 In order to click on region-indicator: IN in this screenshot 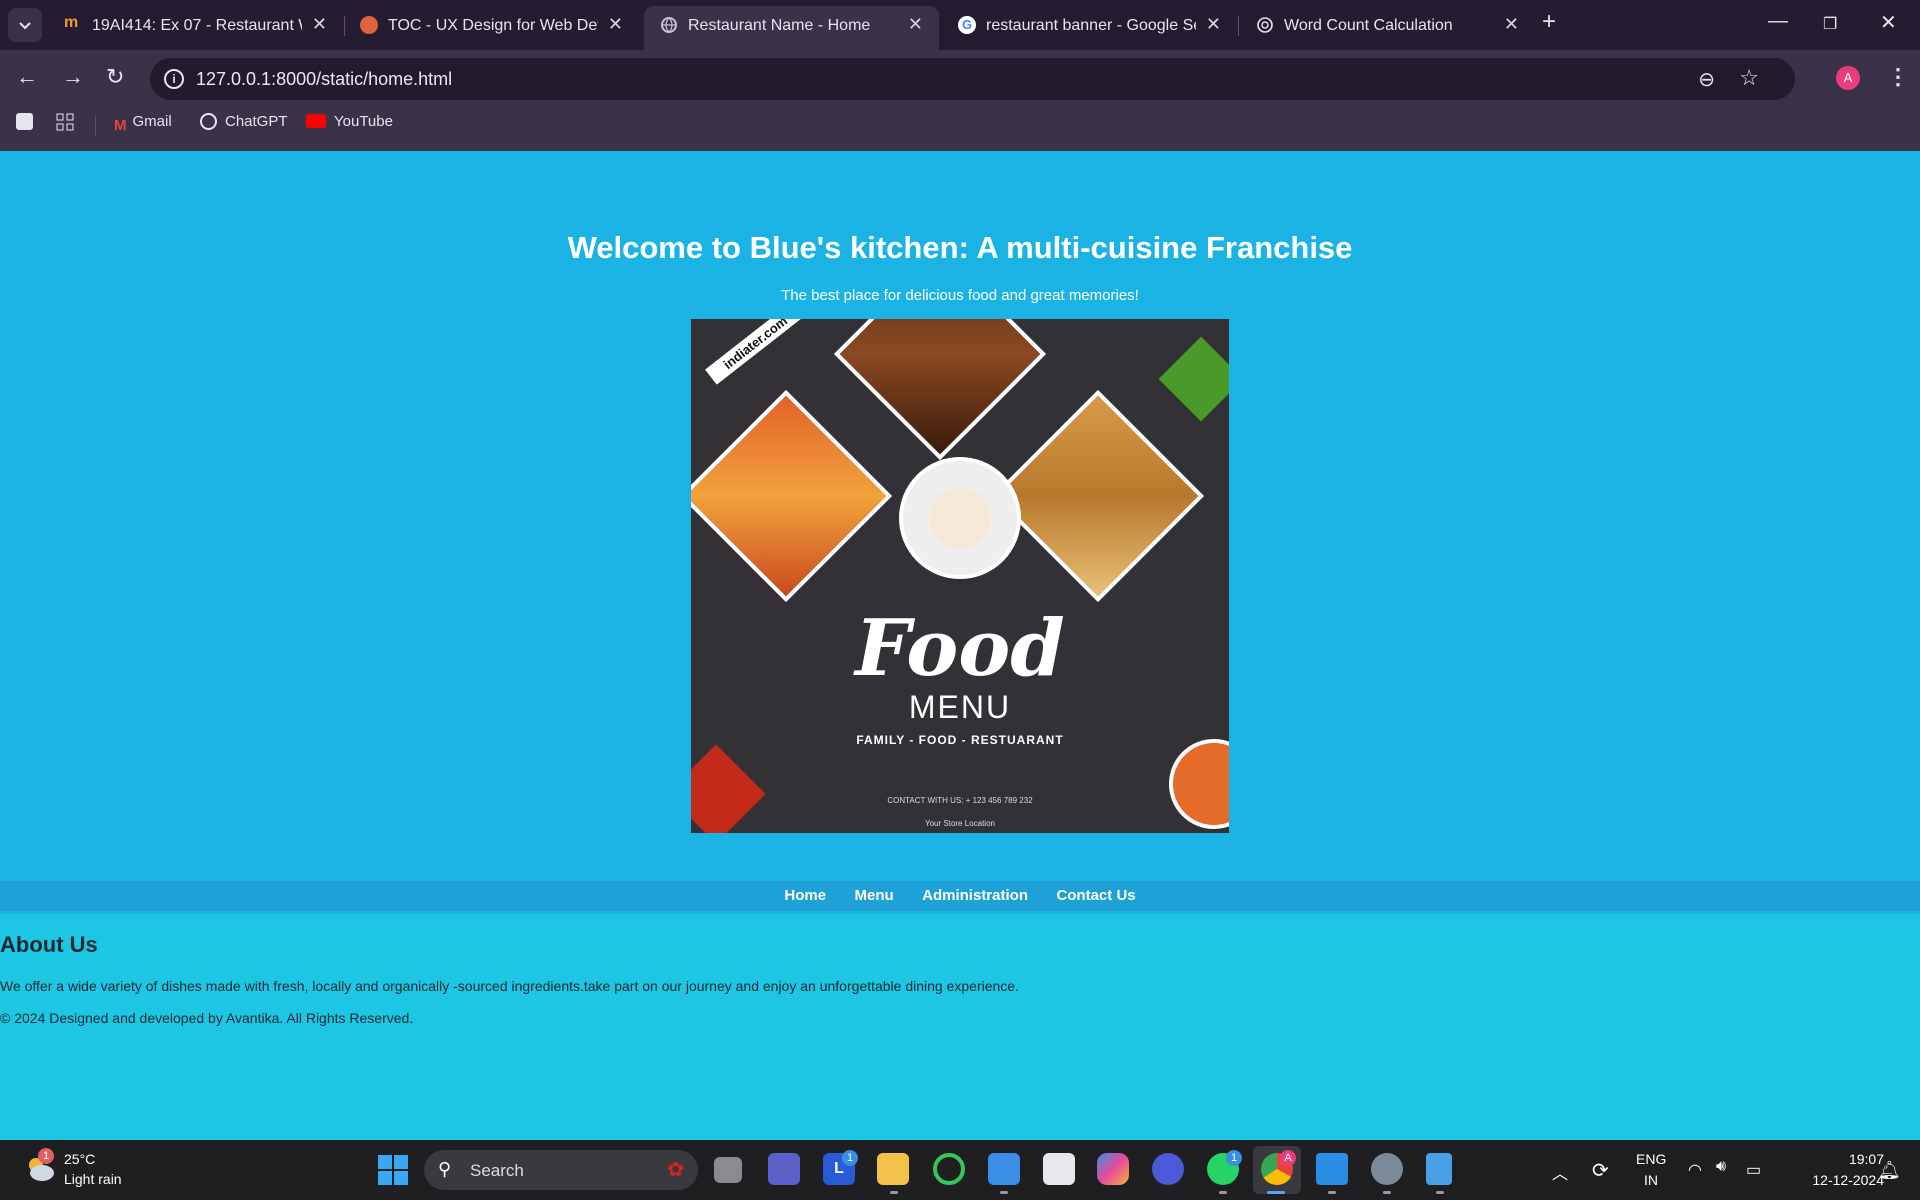, I will do `click(1651, 1180)`.